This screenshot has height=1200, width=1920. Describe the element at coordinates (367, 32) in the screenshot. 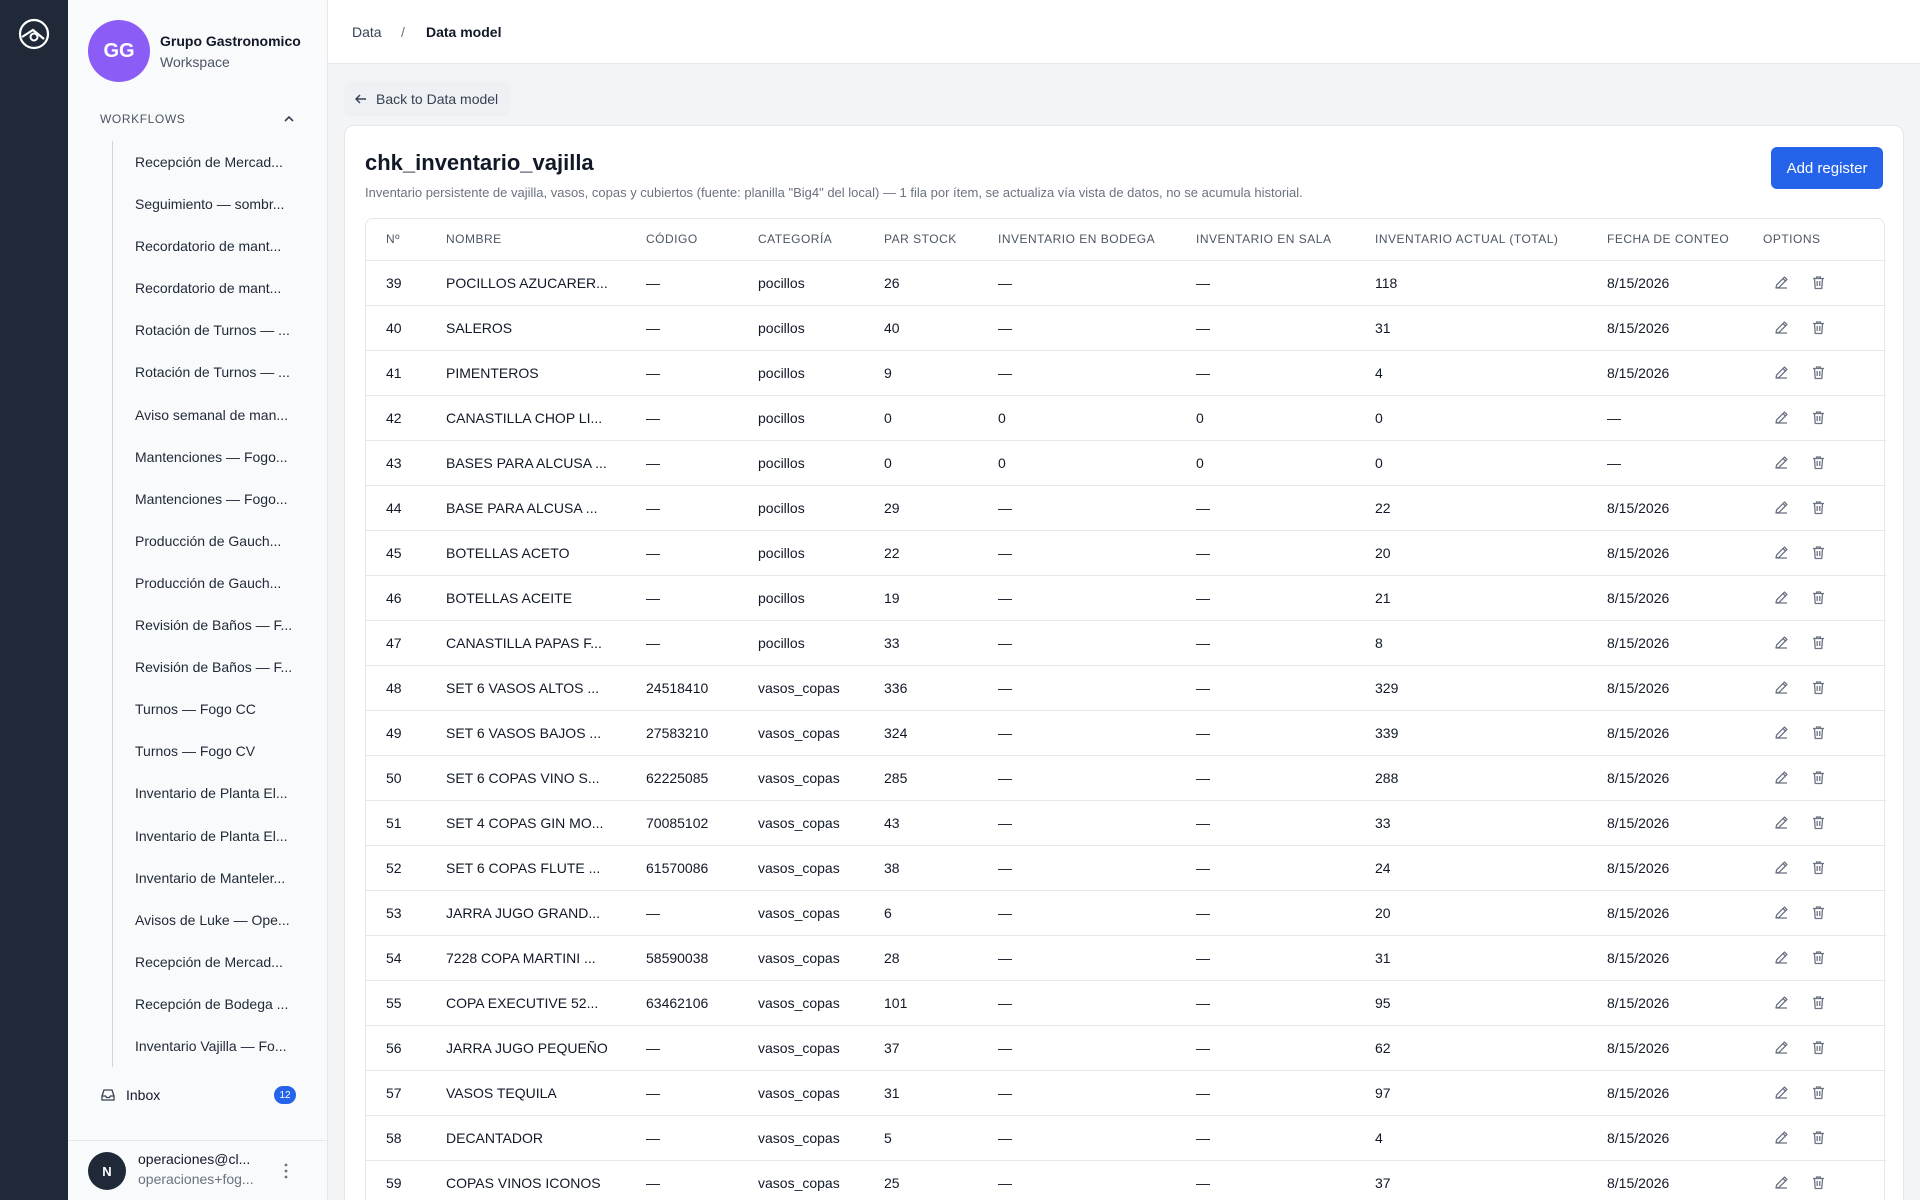

I see `breadcrumb-data-link: Data` at that location.